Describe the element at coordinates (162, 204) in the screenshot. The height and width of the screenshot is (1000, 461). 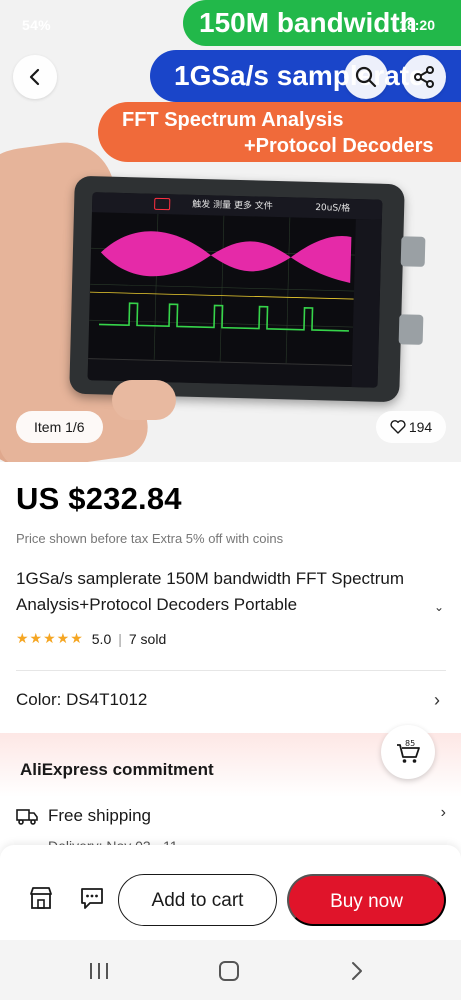
I see `record-icon` at that location.